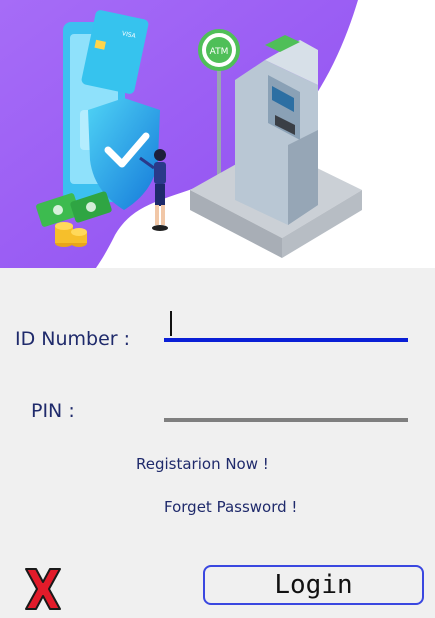 The image size is (435, 618). What do you see at coordinates (202, 464) in the screenshot?
I see `registration-link: Registarion Now !` at bounding box center [202, 464].